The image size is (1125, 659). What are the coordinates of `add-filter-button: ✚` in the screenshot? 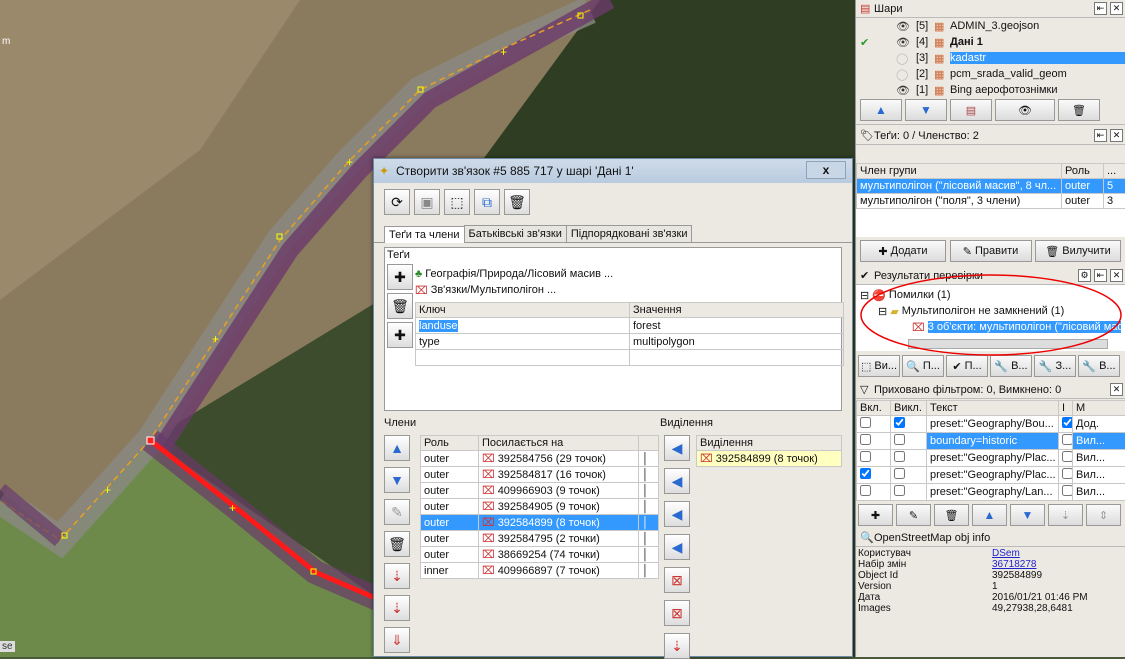 It's located at (875, 515).